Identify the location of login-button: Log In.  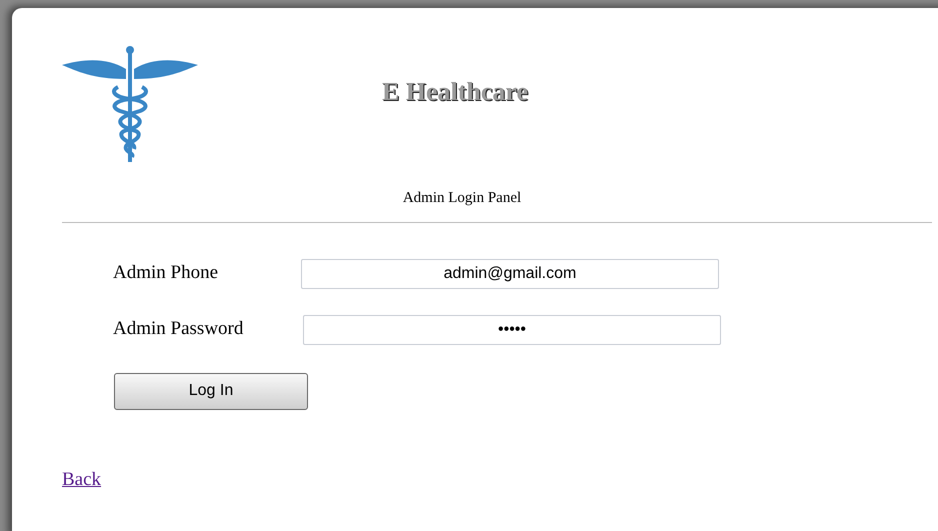
(211, 391).